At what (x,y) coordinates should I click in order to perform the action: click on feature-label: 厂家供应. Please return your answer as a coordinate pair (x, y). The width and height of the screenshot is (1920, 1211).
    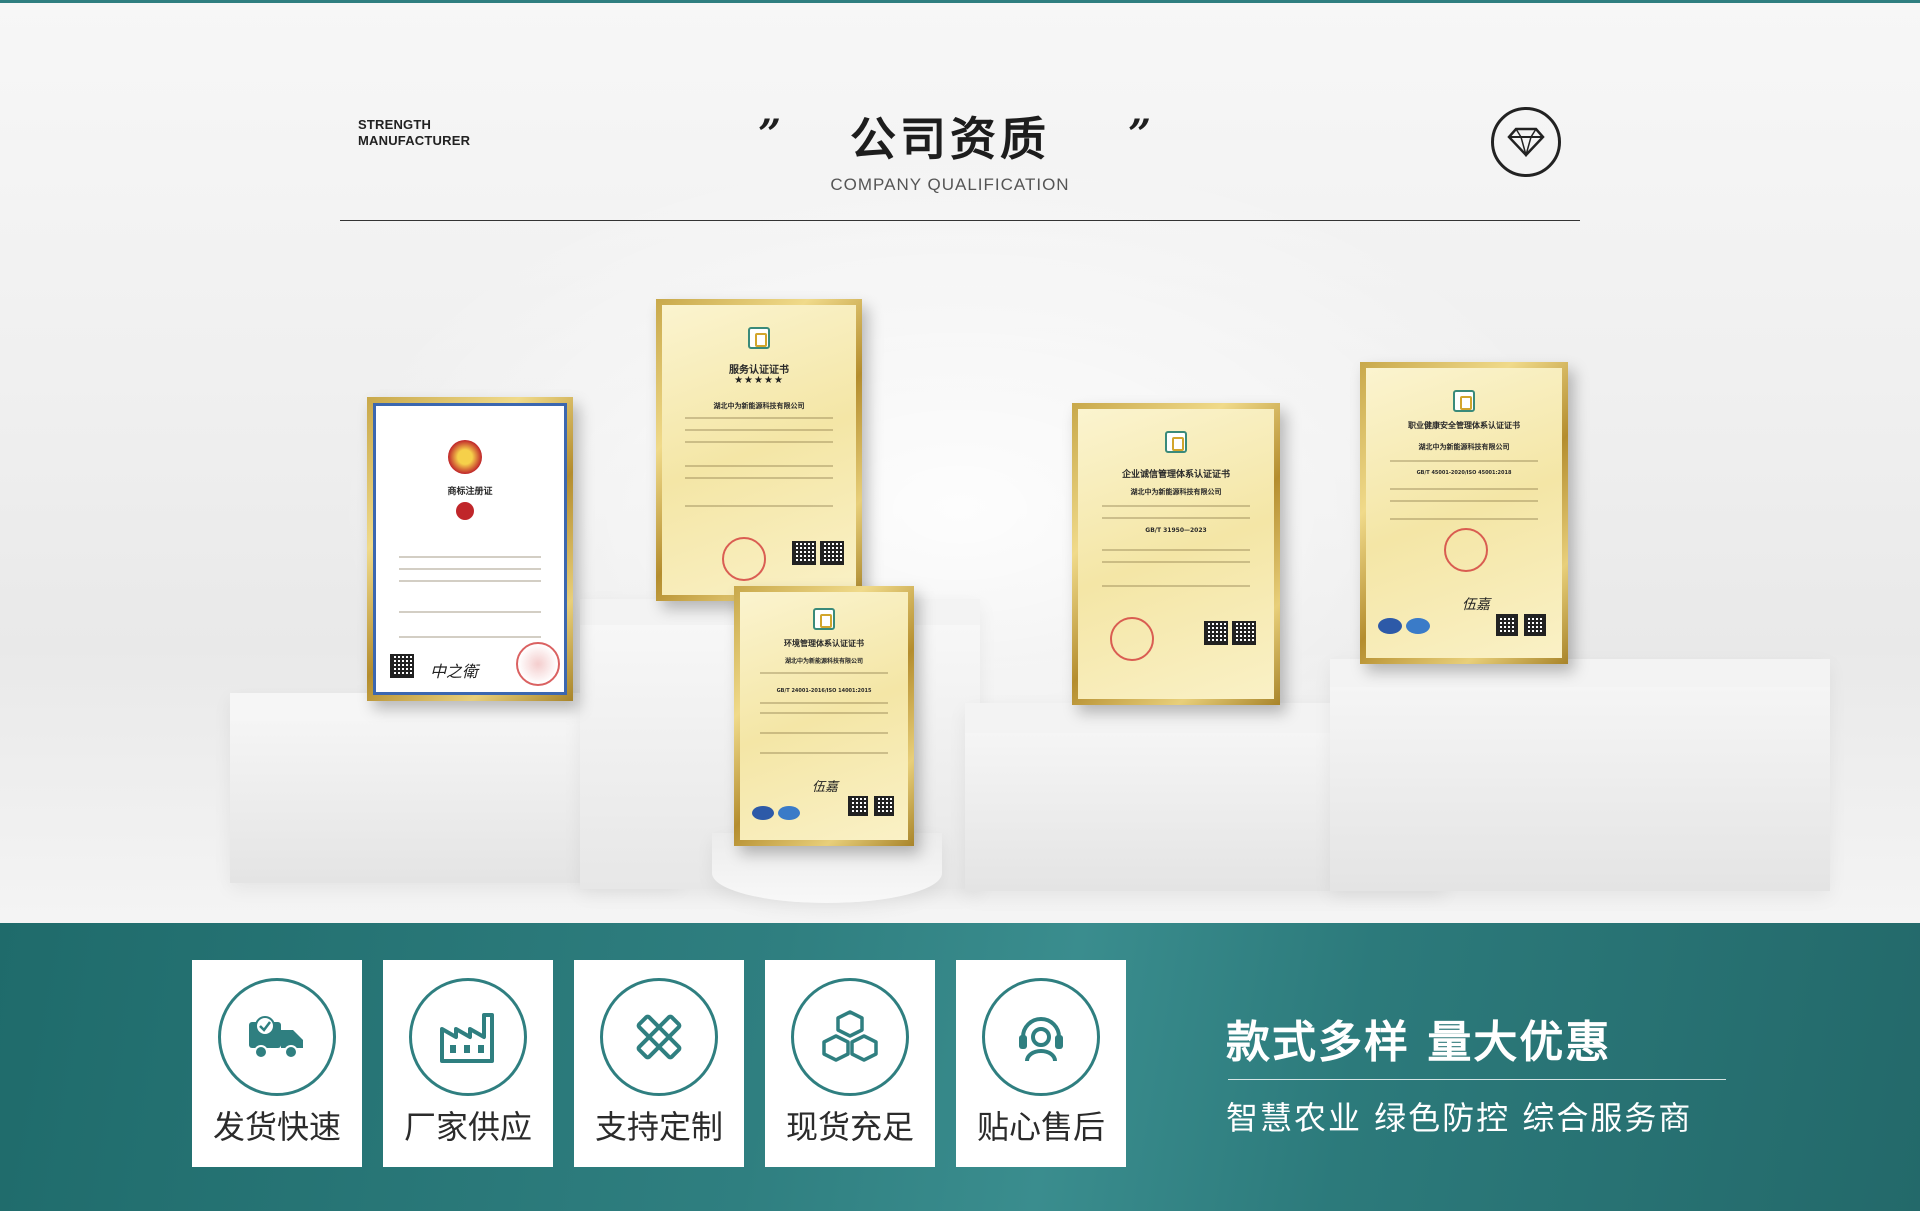
    Looking at the image, I should click on (467, 1127).